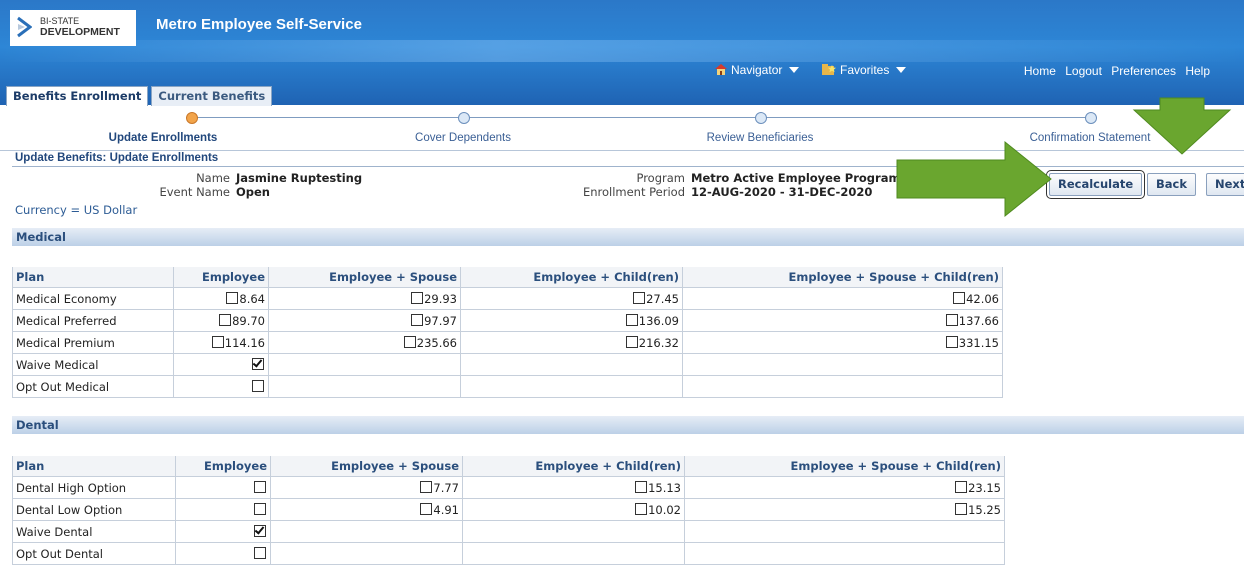  What do you see at coordinates (446, 509) in the screenshot?
I see `rate-value: 4.91` at bounding box center [446, 509].